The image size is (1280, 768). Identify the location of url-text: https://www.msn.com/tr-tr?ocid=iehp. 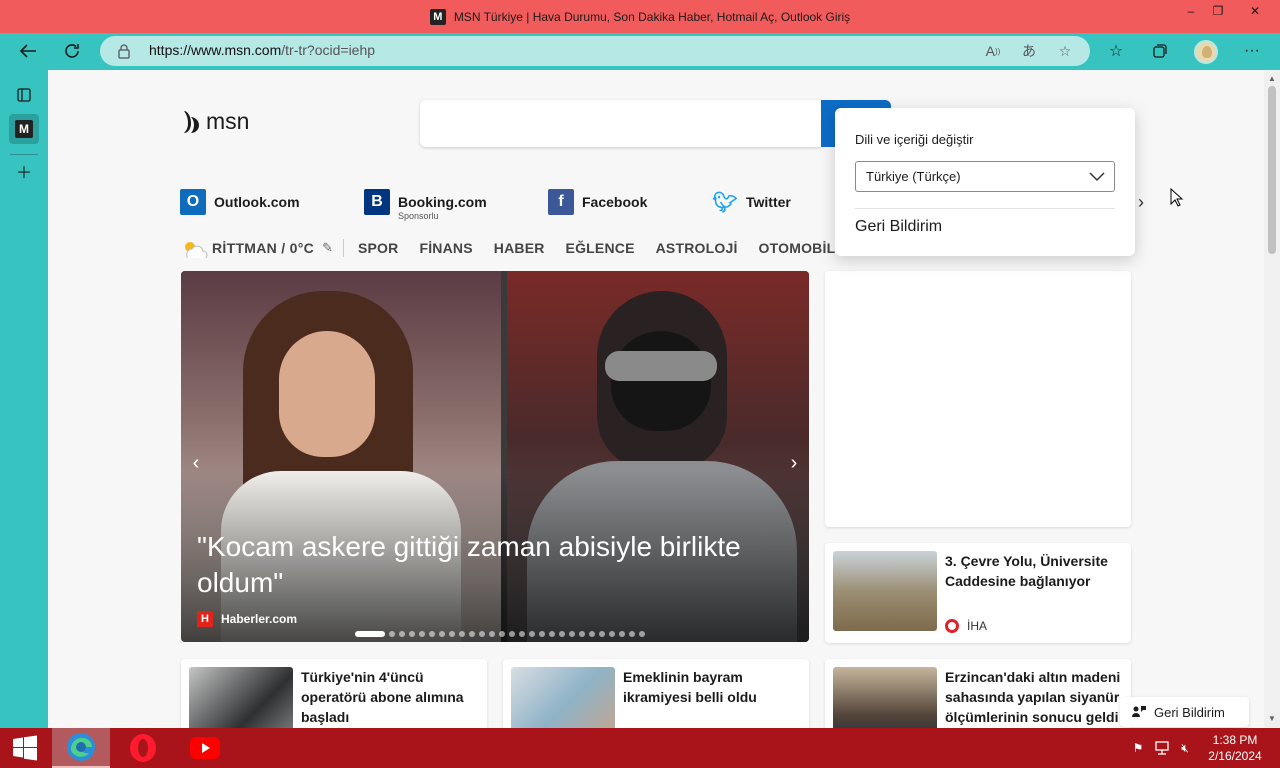
(262, 50).